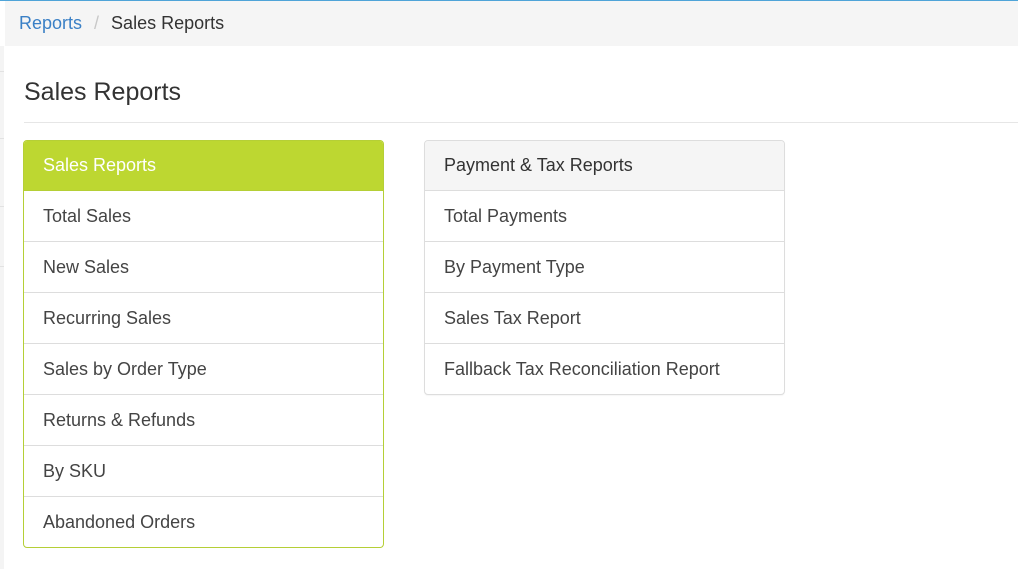  What do you see at coordinates (203, 471) in the screenshot?
I see `report-link-by-sku: By SKU` at bounding box center [203, 471].